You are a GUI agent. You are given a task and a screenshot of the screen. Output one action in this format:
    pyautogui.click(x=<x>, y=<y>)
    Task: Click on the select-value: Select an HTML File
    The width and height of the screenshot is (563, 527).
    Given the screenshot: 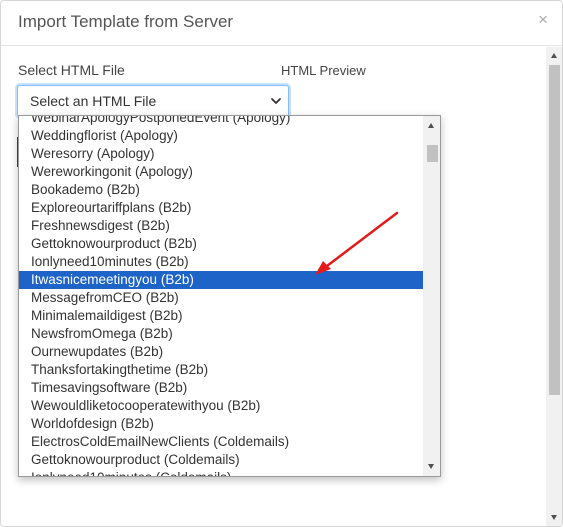 What is the action you would take?
    pyautogui.click(x=93, y=101)
    